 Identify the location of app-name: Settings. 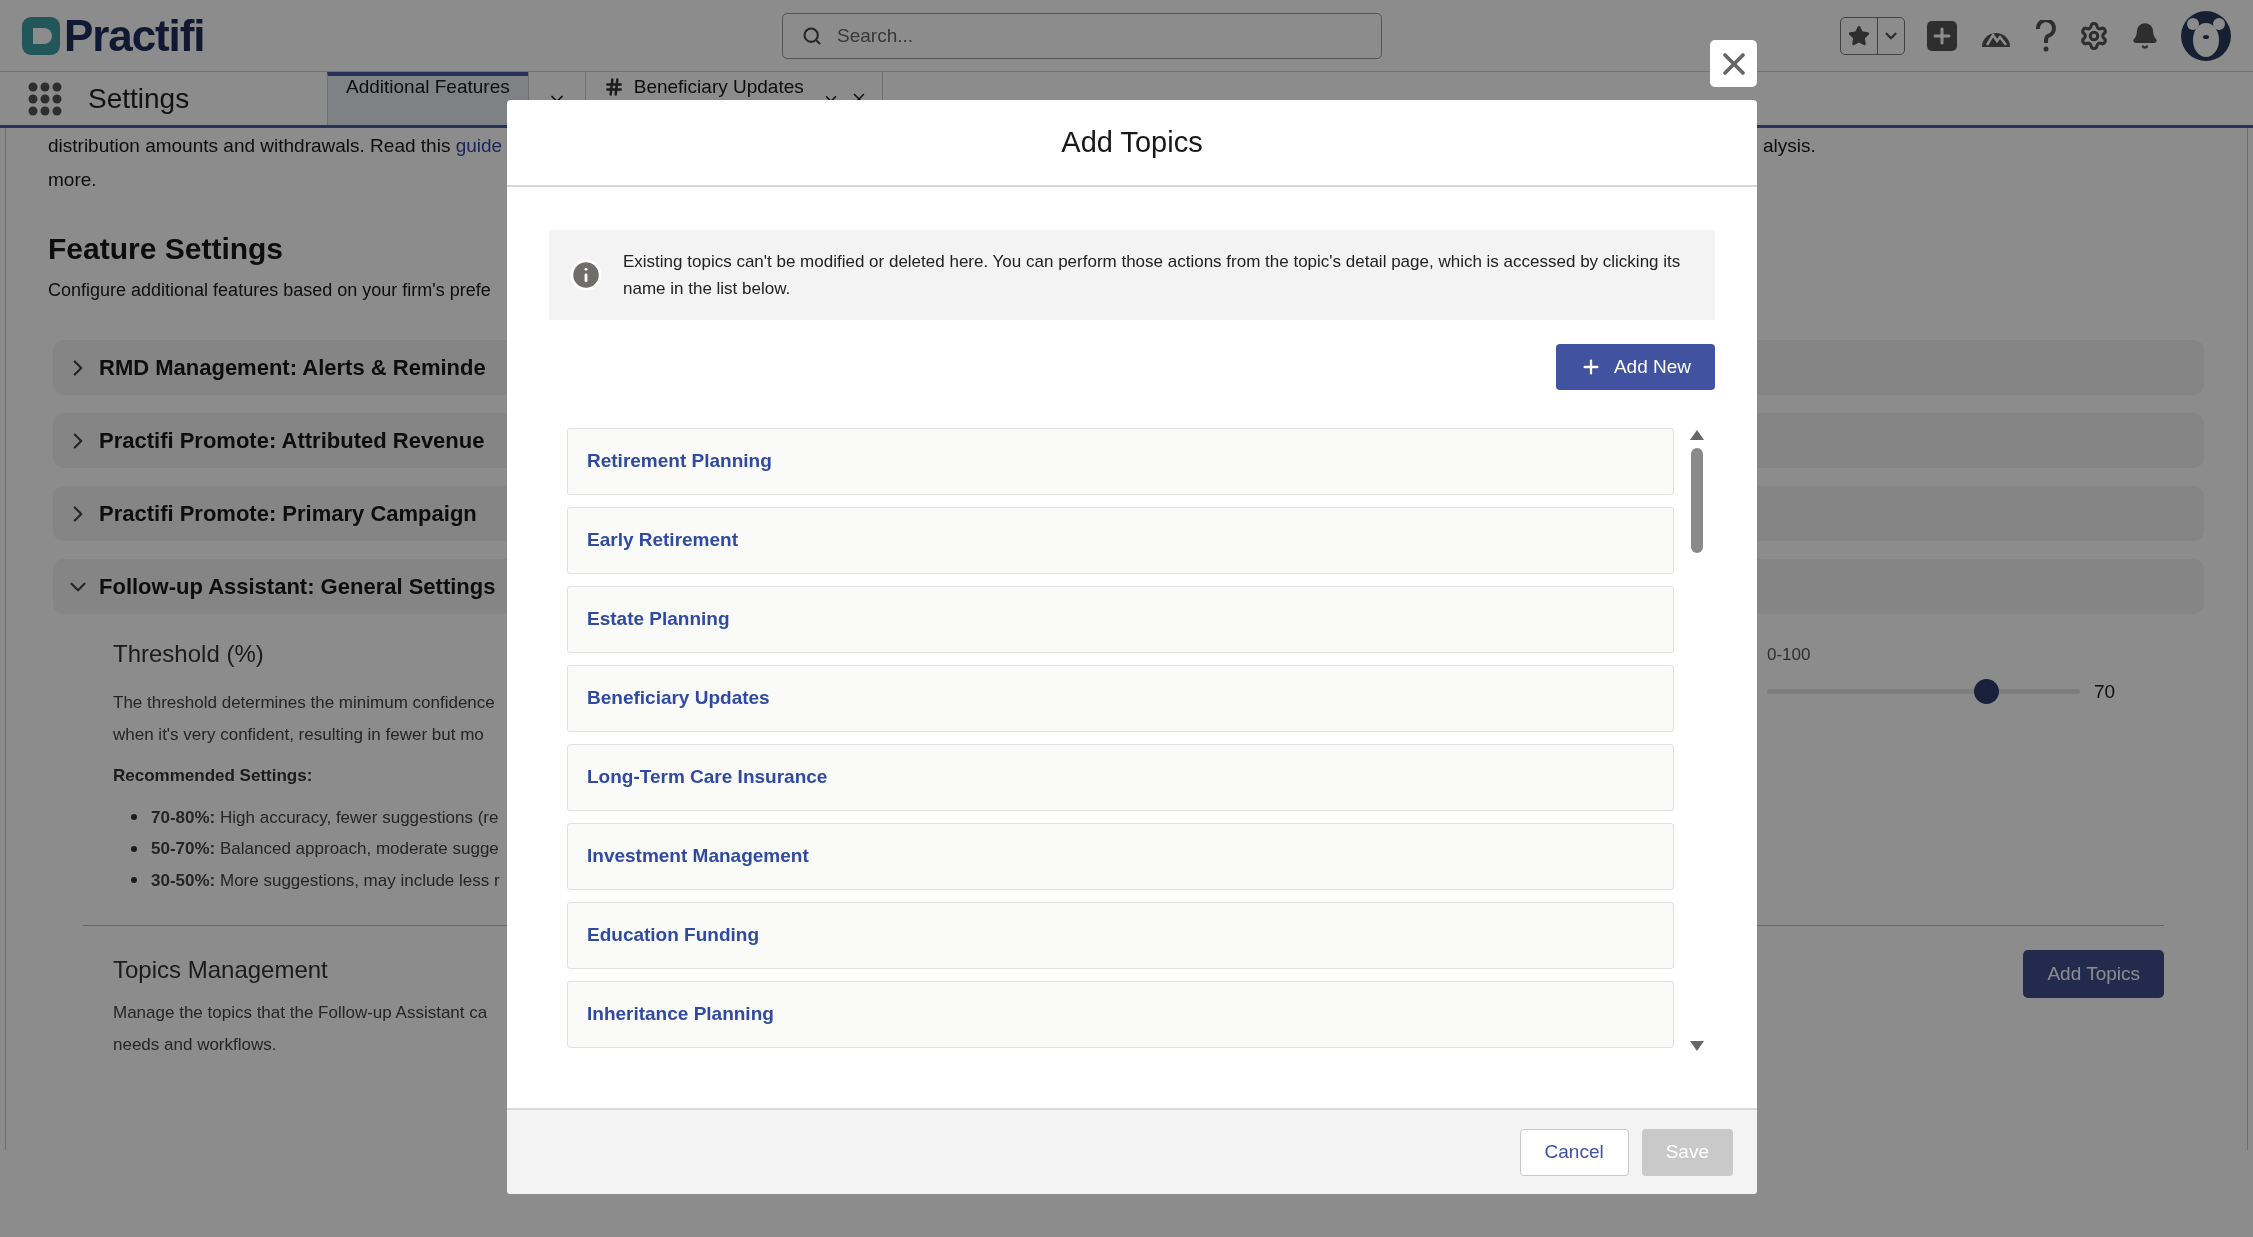
(139, 98).